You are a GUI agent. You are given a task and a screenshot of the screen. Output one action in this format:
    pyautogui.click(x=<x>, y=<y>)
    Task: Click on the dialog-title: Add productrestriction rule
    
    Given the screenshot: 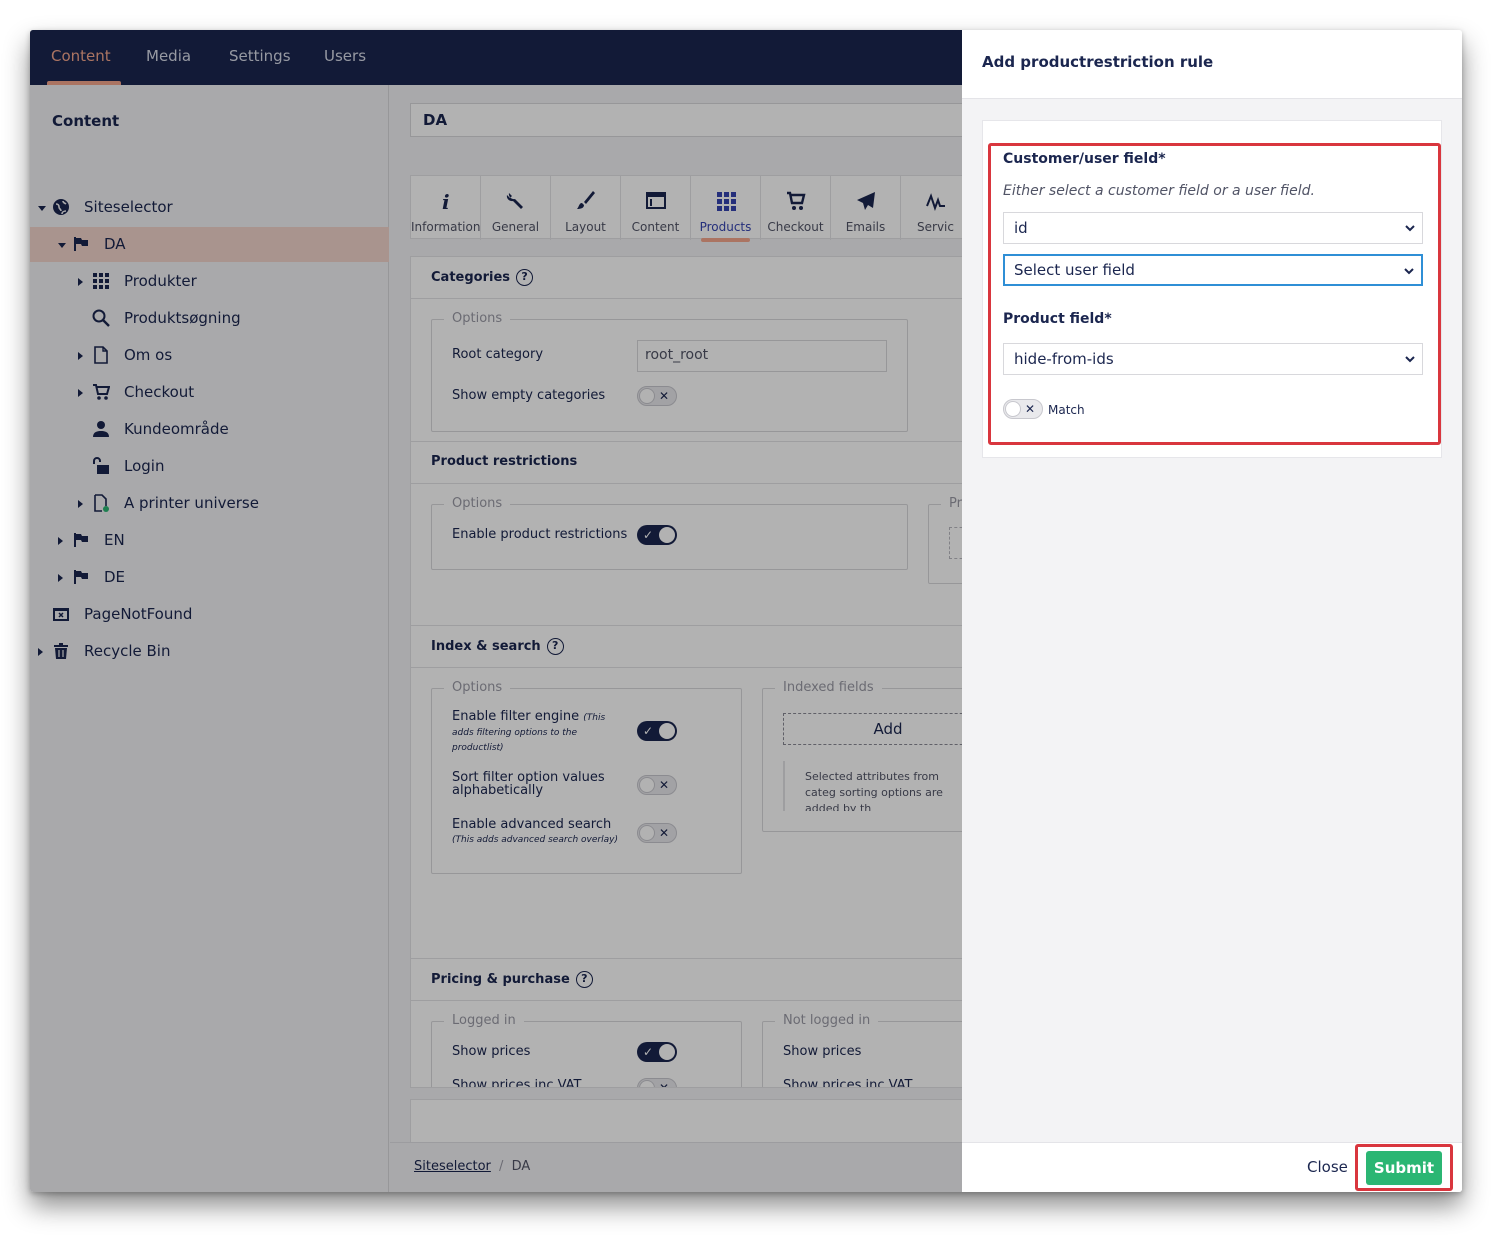 What is the action you would take?
    pyautogui.click(x=1212, y=64)
    